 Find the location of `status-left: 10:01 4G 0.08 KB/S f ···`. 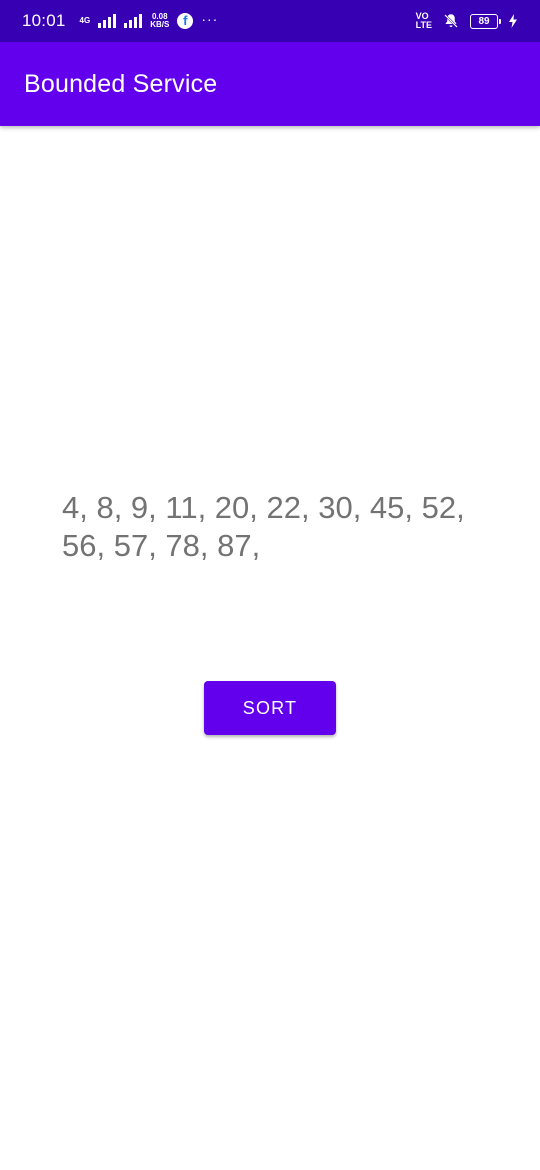

status-left: 10:01 4G 0.08 KB/S f ··· is located at coordinates (120, 21).